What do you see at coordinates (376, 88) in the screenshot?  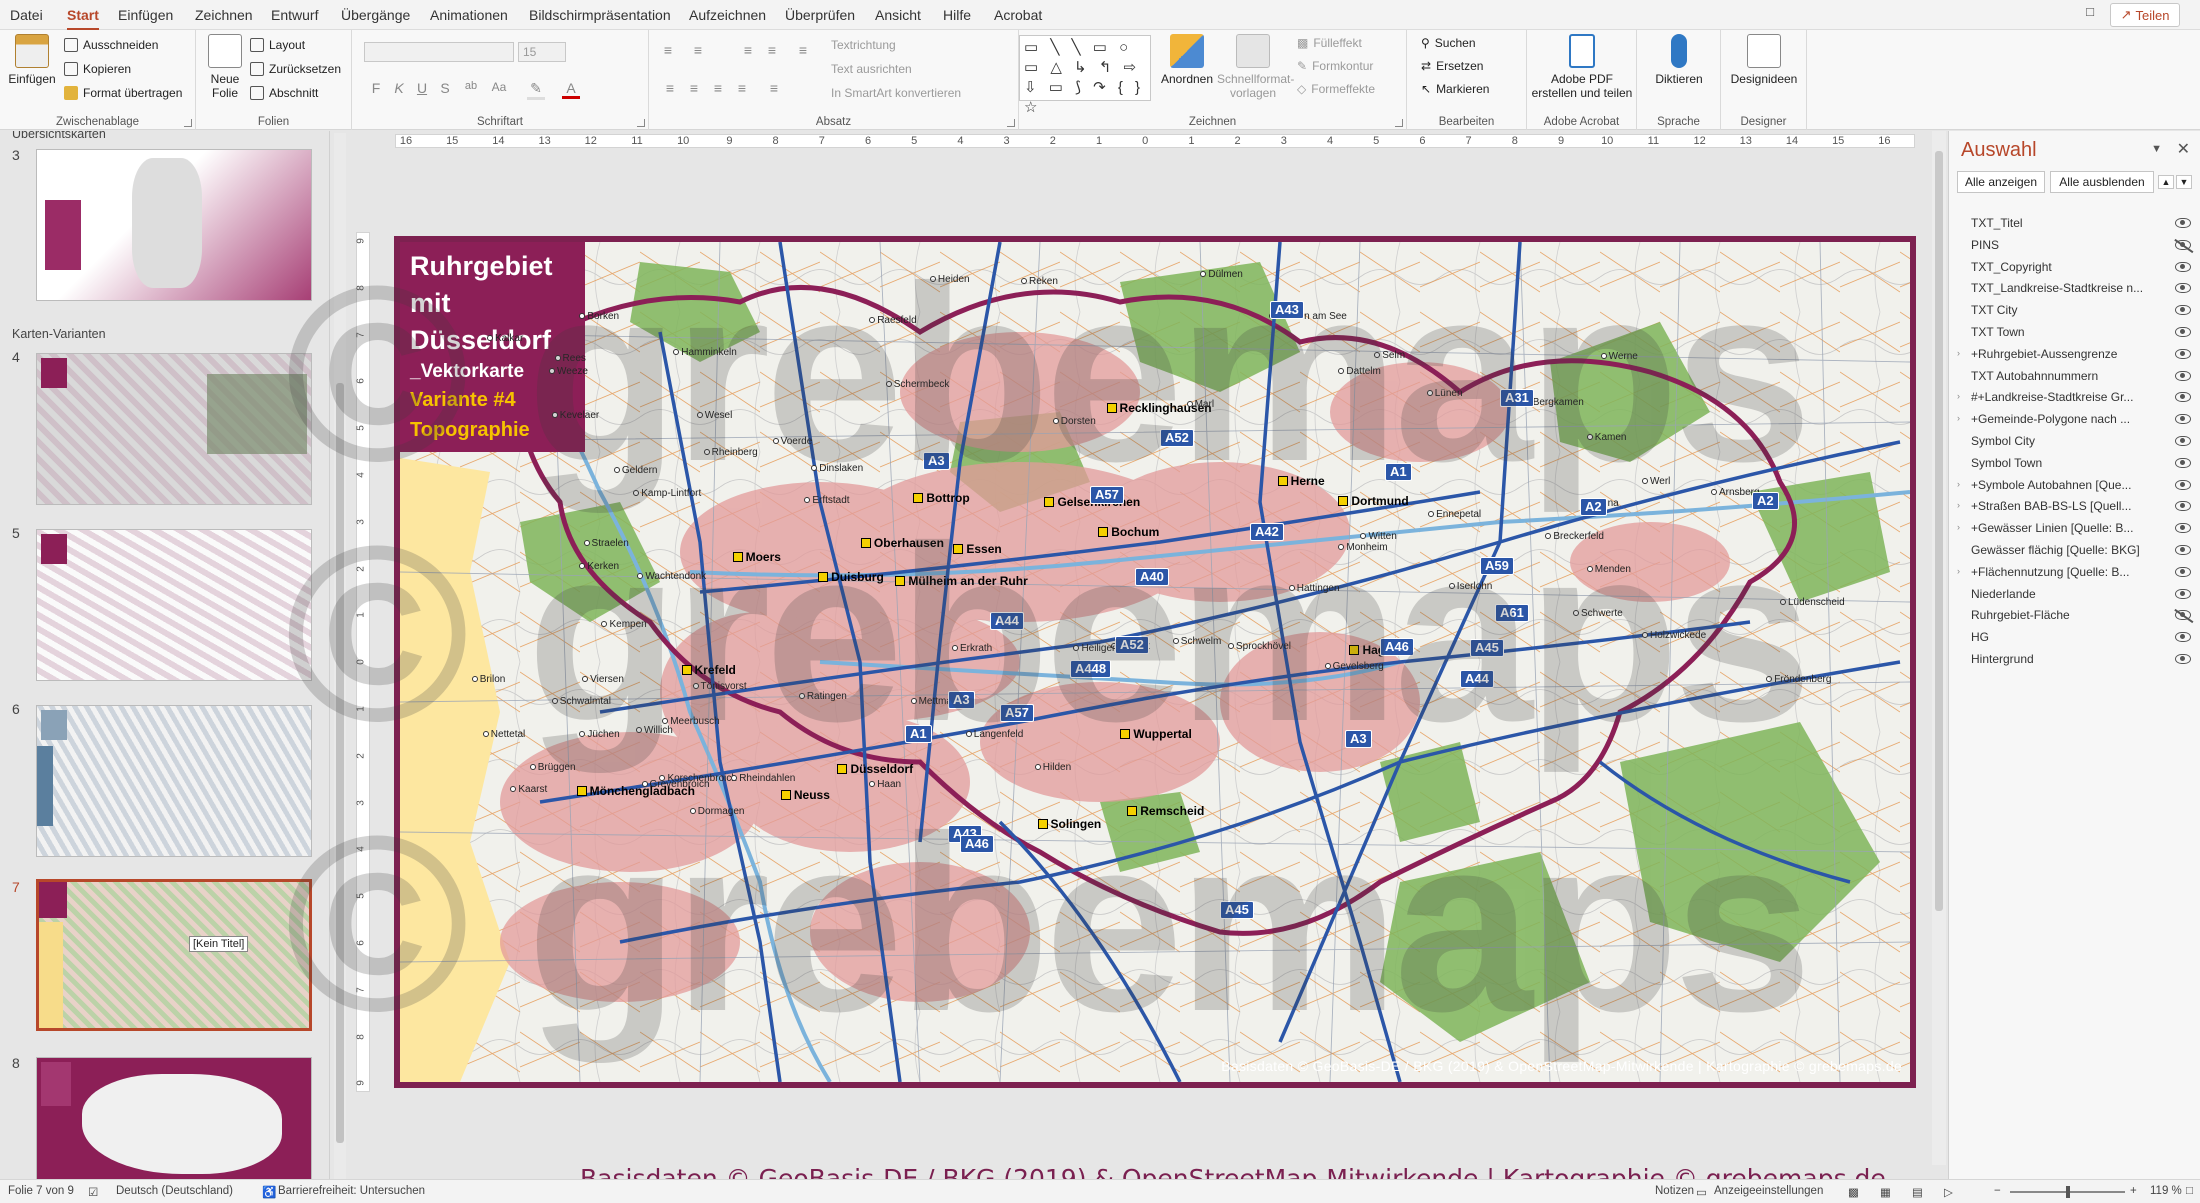 I see `bold-button: F` at bounding box center [376, 88].